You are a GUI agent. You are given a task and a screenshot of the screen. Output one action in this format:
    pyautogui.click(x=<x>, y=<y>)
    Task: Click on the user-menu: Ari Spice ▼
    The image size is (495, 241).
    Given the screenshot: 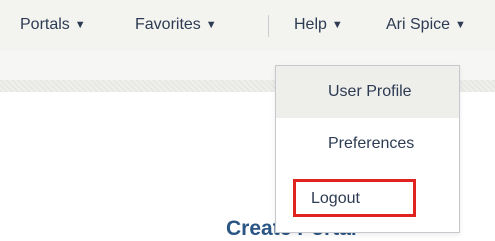 What is the action you would take?
    pyautogui.click(x=426, y=25)
    